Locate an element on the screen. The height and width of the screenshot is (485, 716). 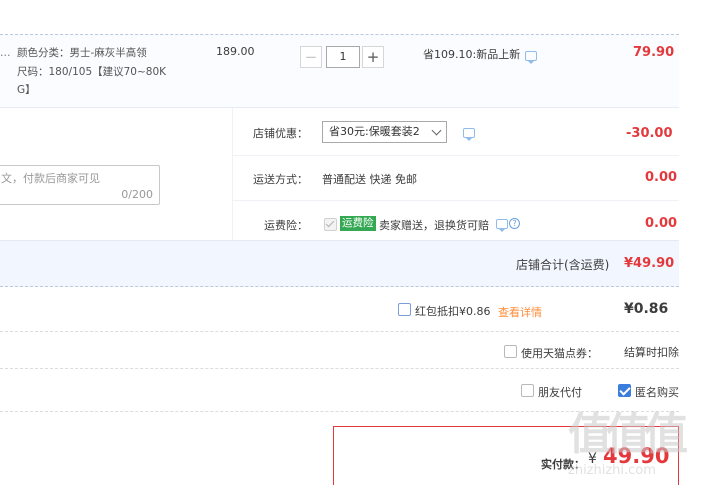
coupon-label: 店铺优惠： is located at coordinates (280, 133).